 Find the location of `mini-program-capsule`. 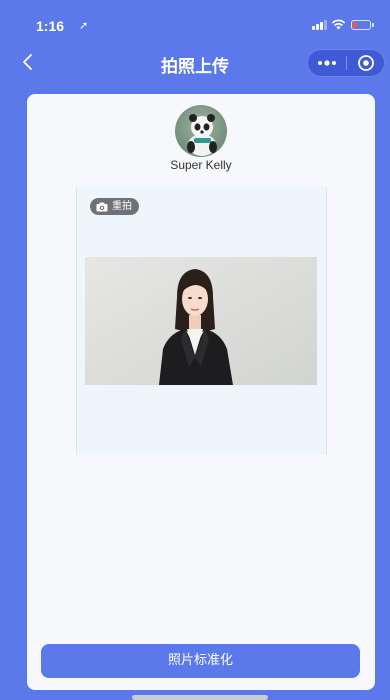

mini-program-capsule is located at coordinates (346, 63).